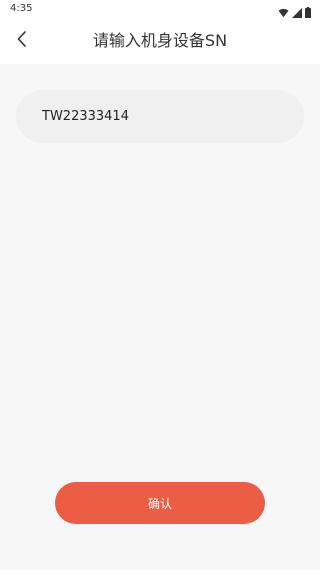 The width and height of the screenshot is (320, 570). I want to click on confirm-button-label: 确认, so click(159, 503).